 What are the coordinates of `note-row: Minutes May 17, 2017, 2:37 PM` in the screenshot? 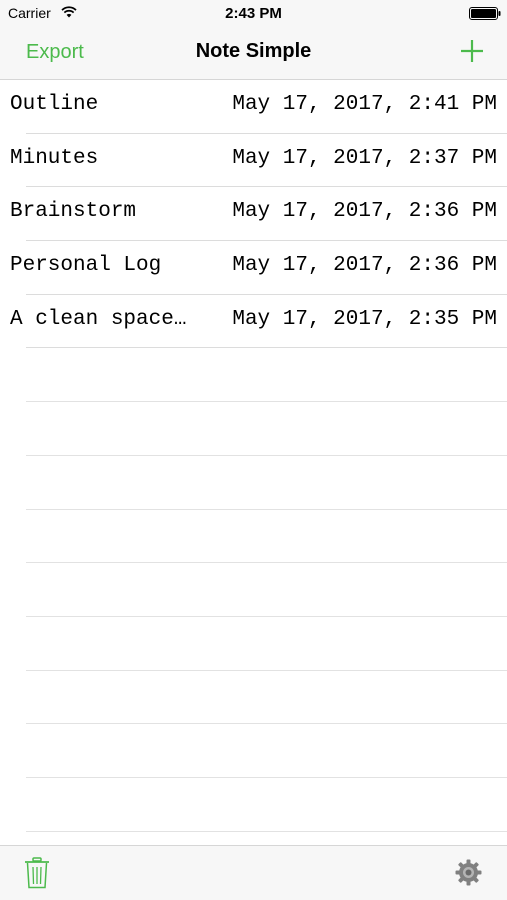 It's located at (253, 161).